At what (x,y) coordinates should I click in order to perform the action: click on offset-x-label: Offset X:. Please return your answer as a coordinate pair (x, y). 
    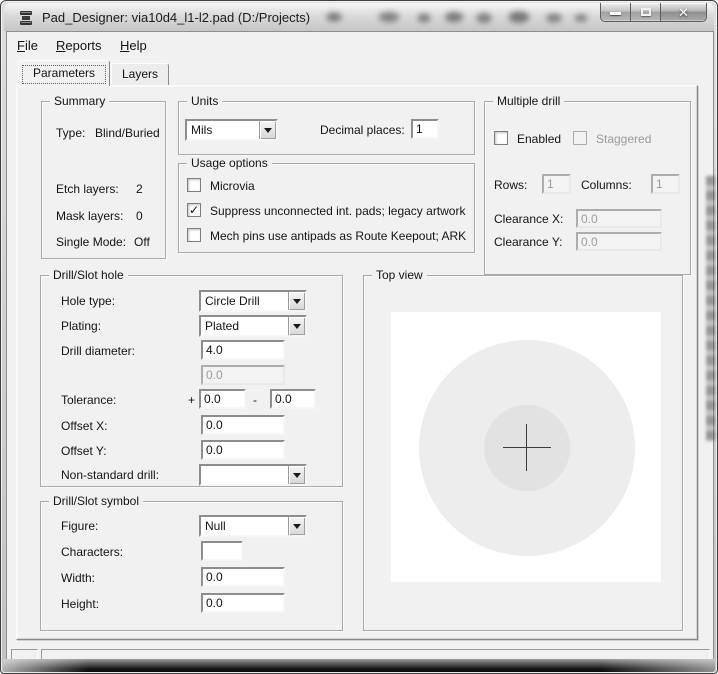
    Looking at the image, I should click on (84, 426).